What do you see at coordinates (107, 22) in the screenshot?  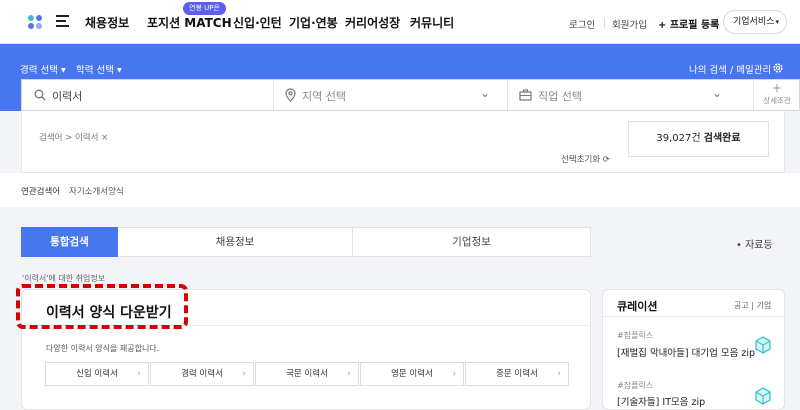 I see `nav-jobs: 채용정보` at bounding box center [107, 22].